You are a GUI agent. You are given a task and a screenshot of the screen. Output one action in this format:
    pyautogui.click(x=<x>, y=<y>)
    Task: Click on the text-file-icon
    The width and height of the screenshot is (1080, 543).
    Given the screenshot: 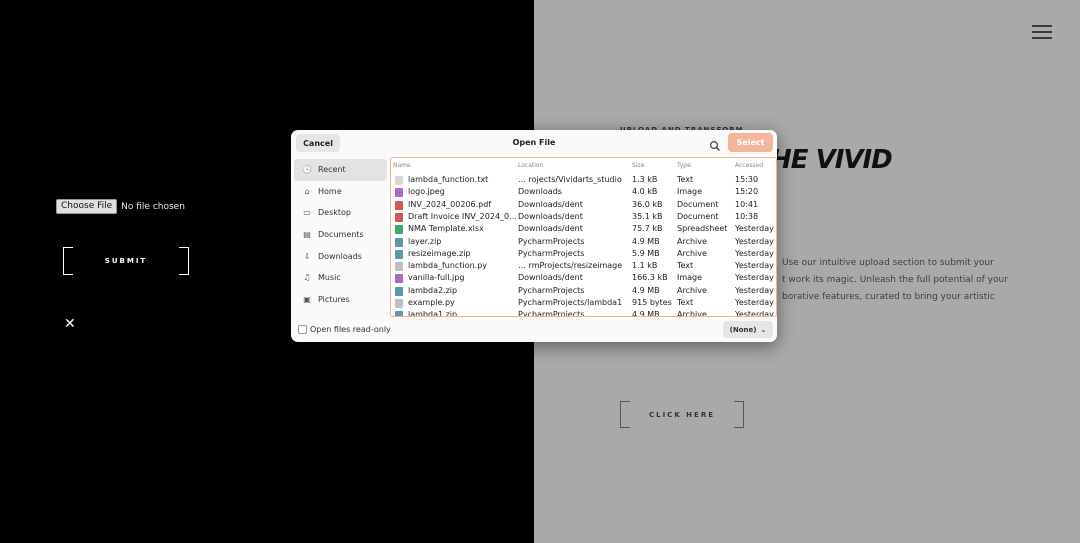 What is the action you would take?
    pyautogui.click(x=399, y=180)
    